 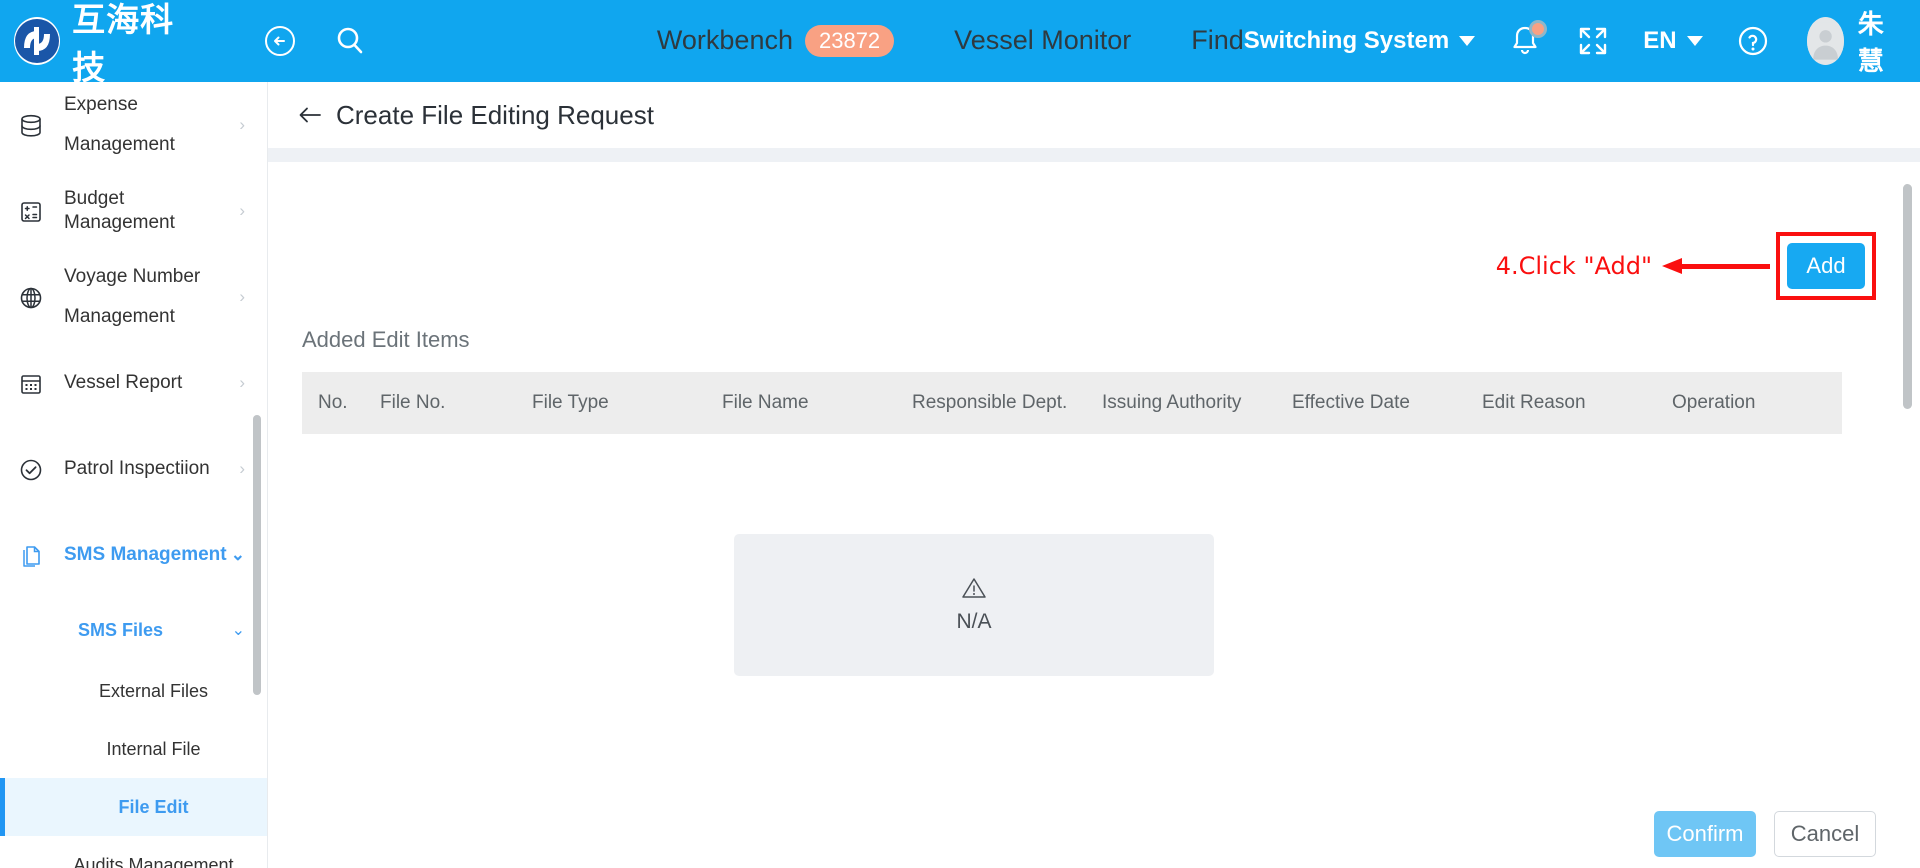 What do you see at coordinates (1825, 41) in the screenshot?
I see `user-avatar-icon` at bounding box center [1825, 41].